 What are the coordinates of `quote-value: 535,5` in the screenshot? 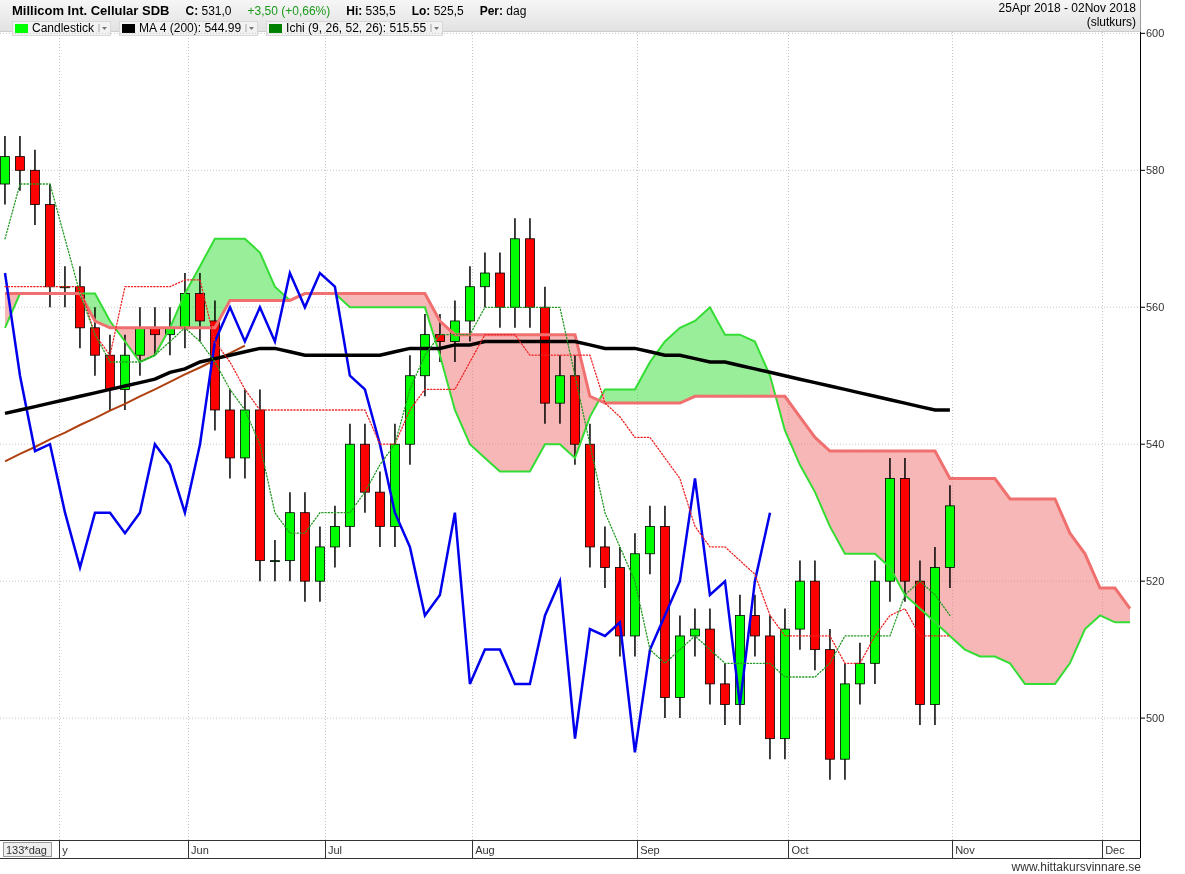 It's located at (380, 11).